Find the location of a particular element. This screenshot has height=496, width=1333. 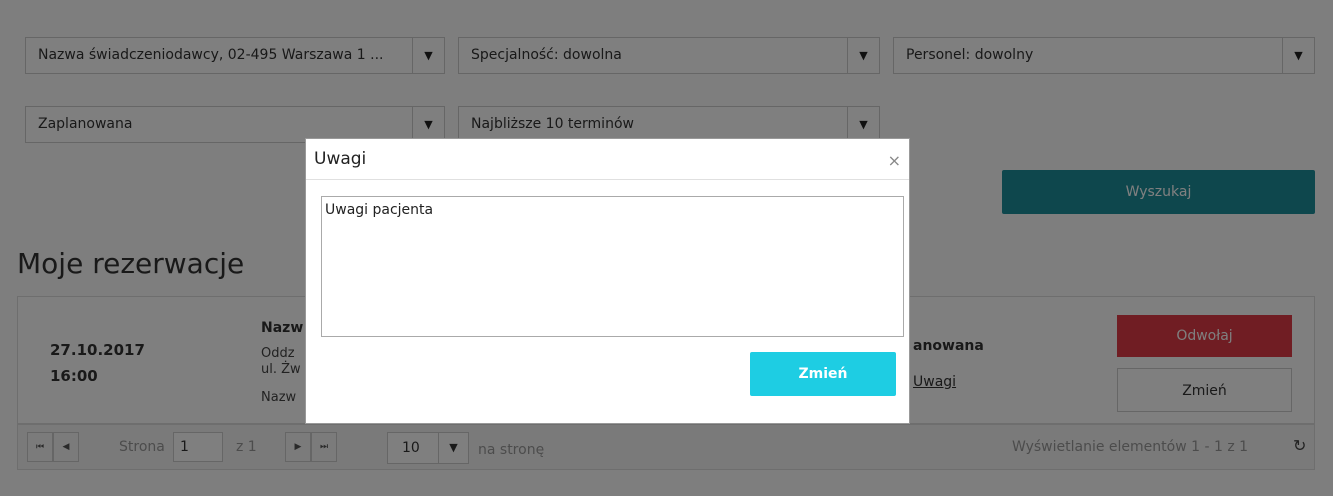

notes-textarea: Uwagi pacjenta is located at coordinates (612, 266).